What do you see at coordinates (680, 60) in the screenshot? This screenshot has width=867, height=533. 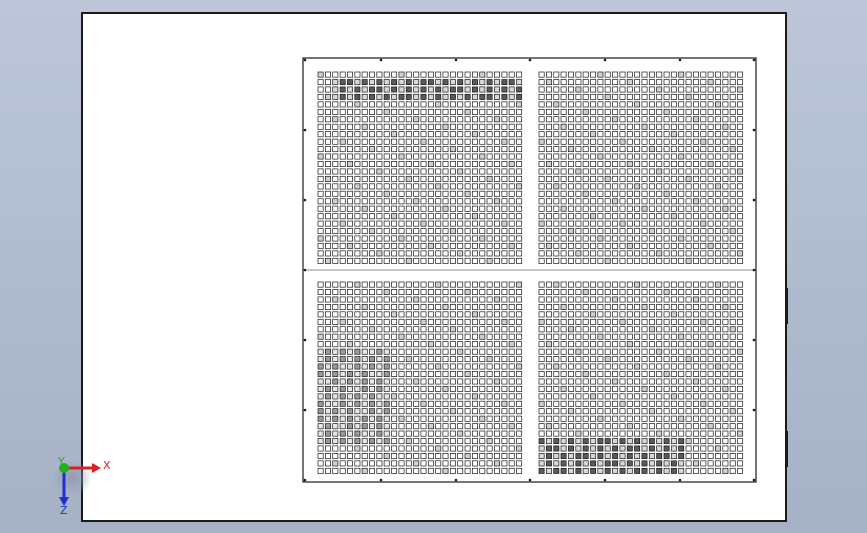 I see `edge-pin` at bounding box center [680, 60].